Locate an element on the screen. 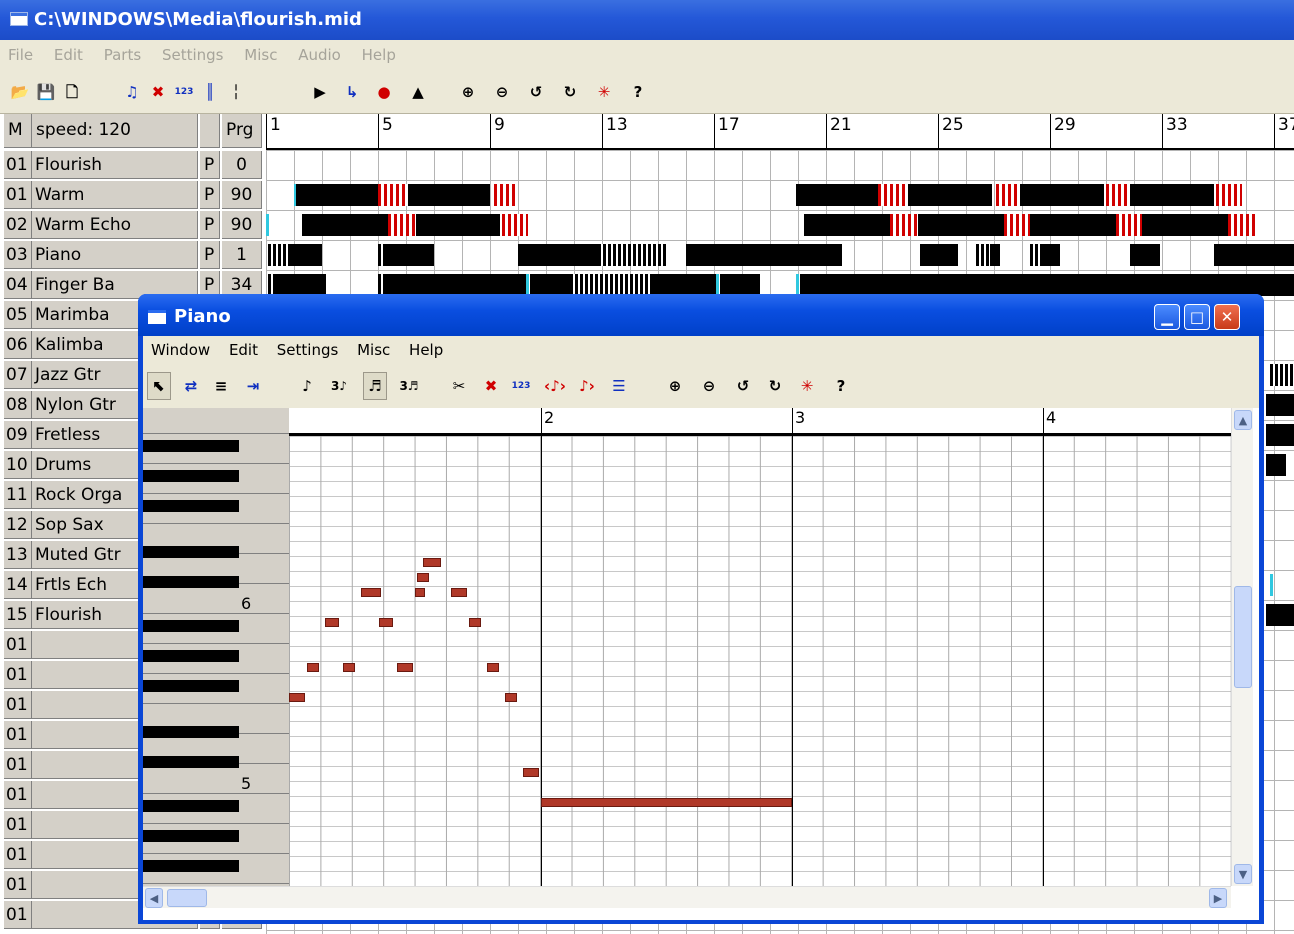  menu-settings: Settings is located at coordinates (308, 350).